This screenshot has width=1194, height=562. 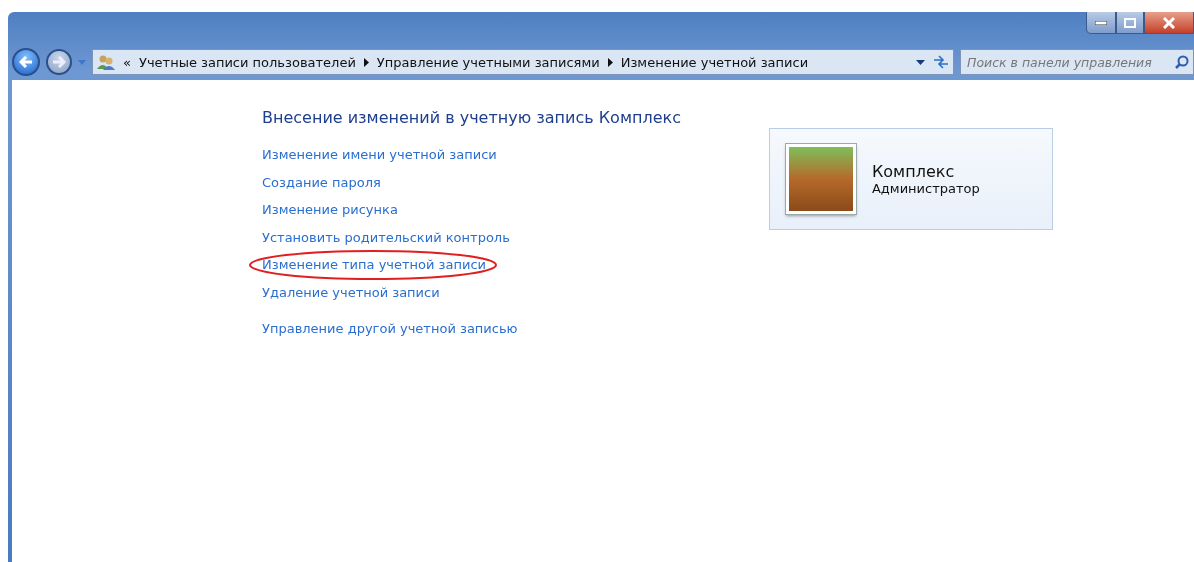 I want to click on breadcrumb: Учетные записи пользователей, so click(x=247, y=62).